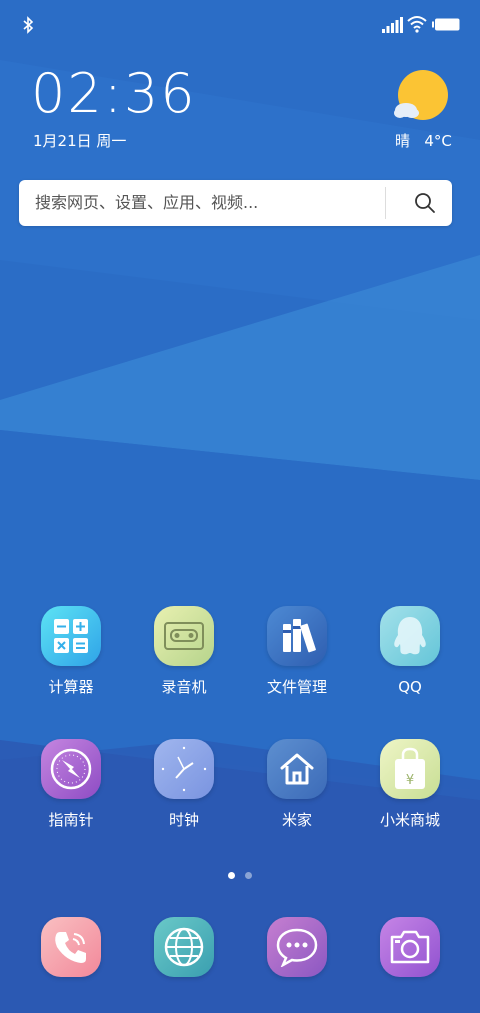  I want to click on dock-messages, so click(297, 947).